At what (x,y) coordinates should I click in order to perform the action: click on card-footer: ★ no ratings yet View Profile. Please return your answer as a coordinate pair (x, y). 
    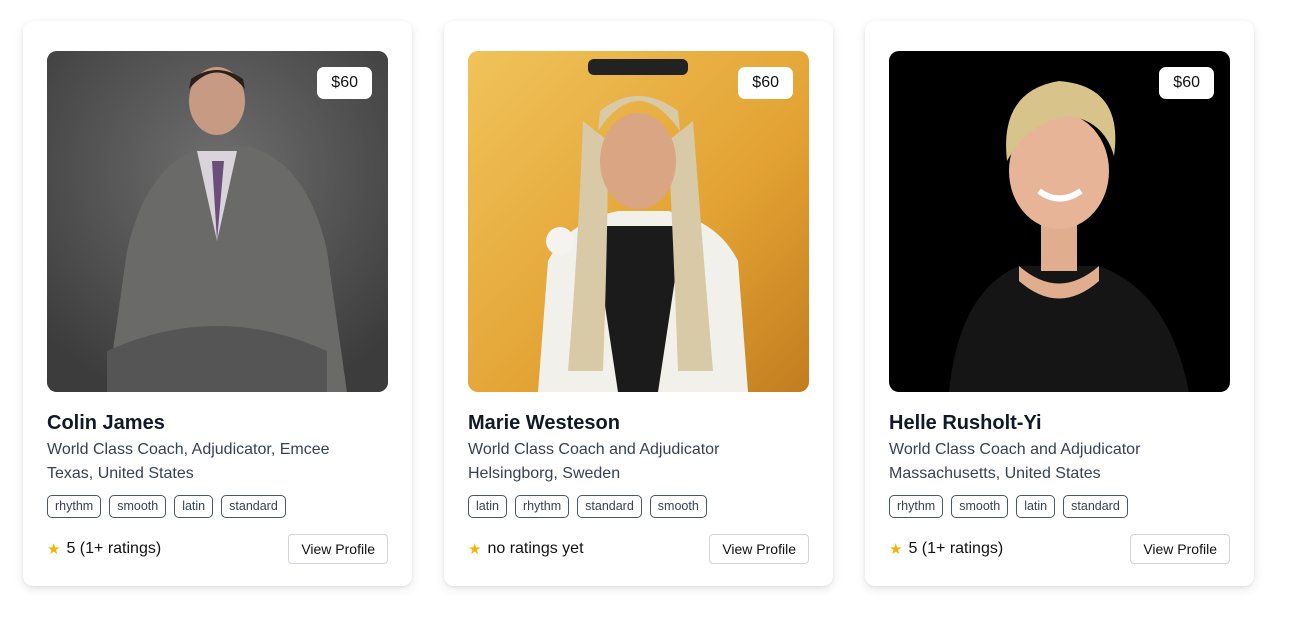
    Looking at the image, I should click on (638, 549).